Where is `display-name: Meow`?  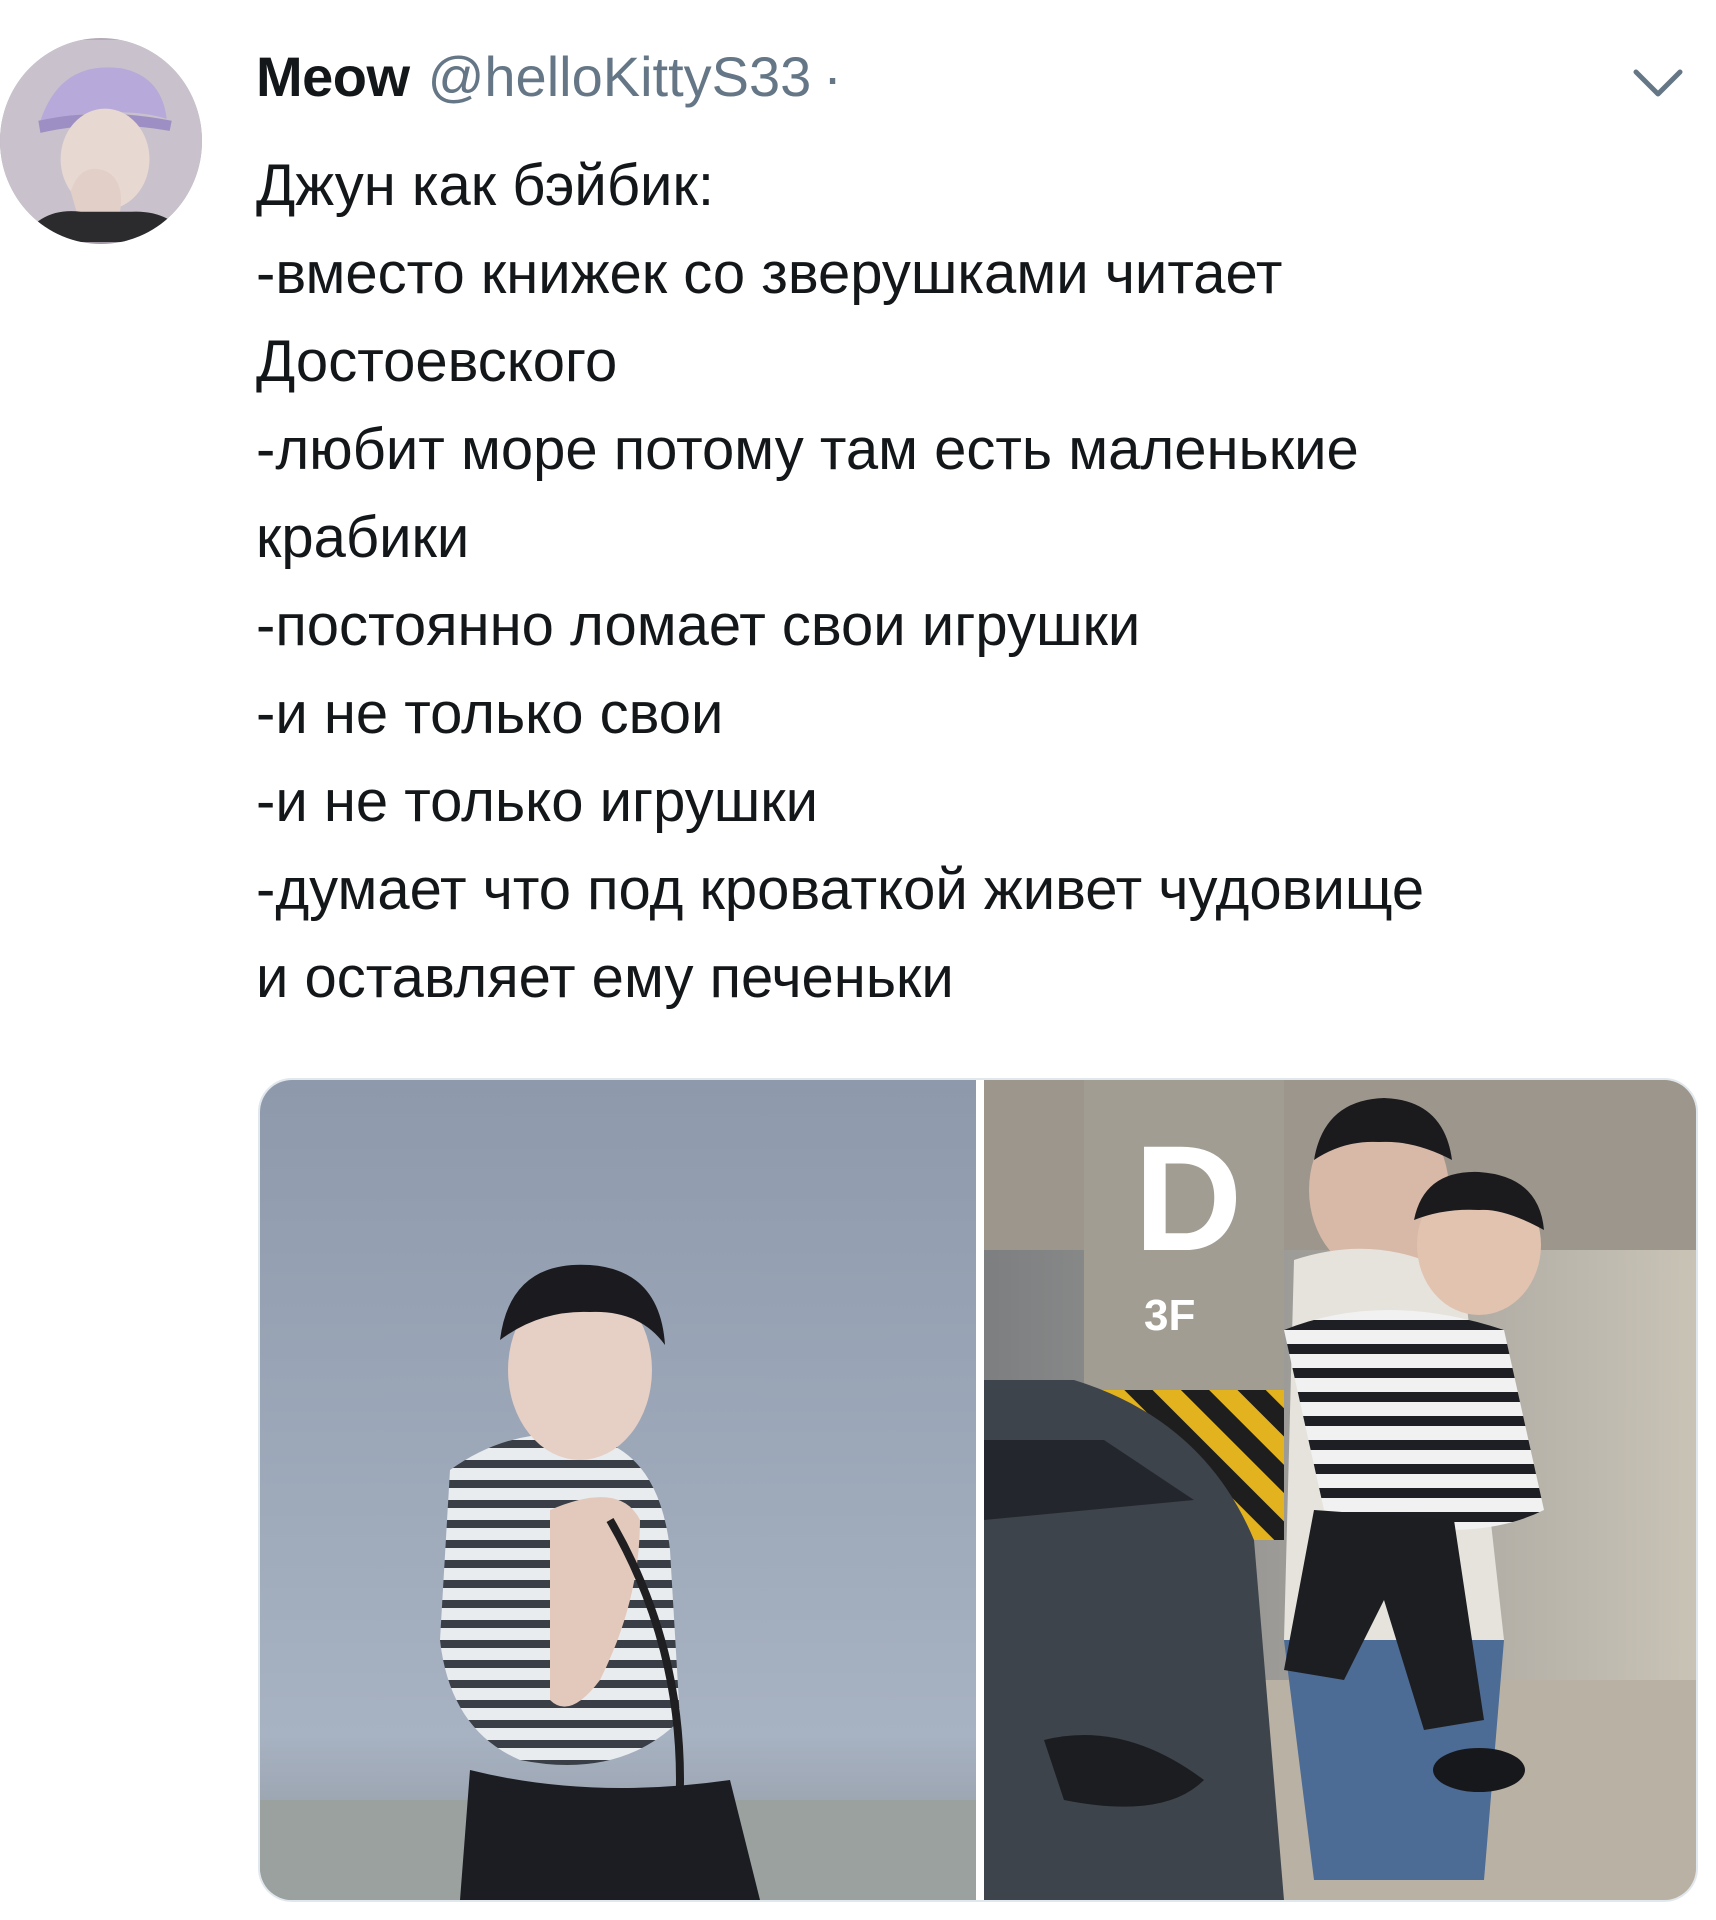 display-name: Meow is located at coordinates (333, 76).